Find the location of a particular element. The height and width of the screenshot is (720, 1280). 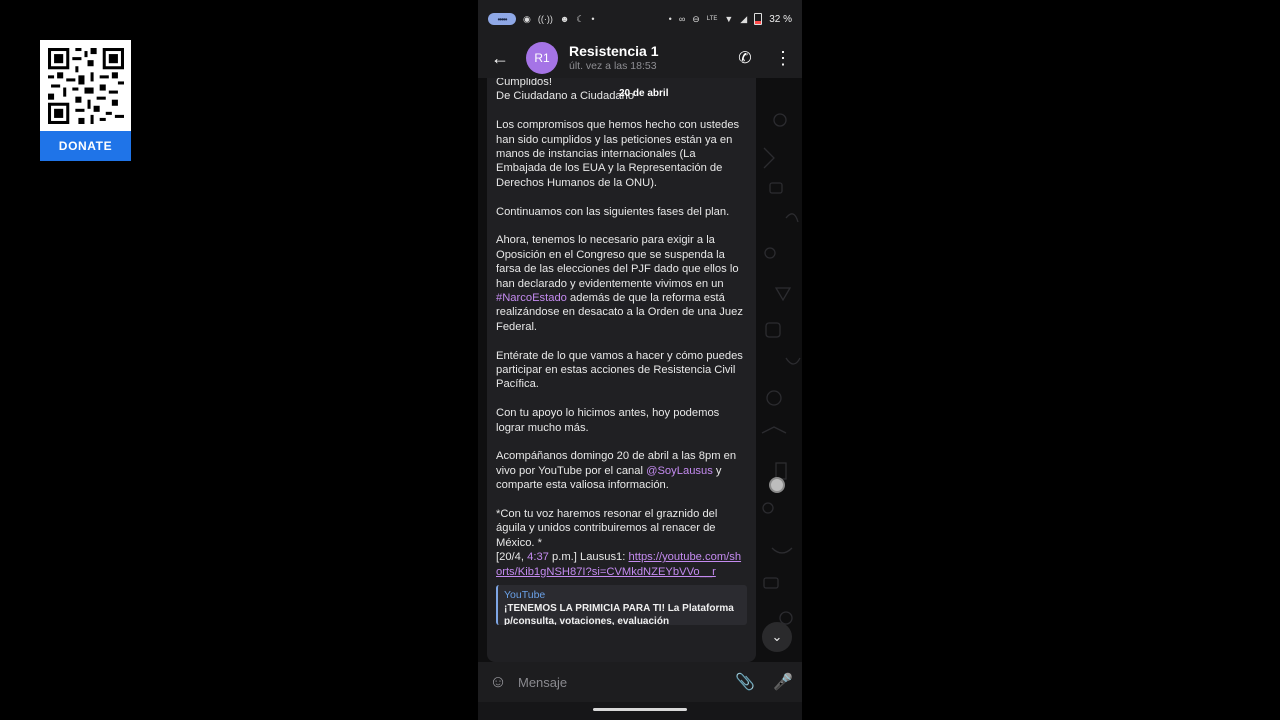

chat-title-block: Resistencia 1 últ. vez a las 18:53 is located at coordinates (647, 58).